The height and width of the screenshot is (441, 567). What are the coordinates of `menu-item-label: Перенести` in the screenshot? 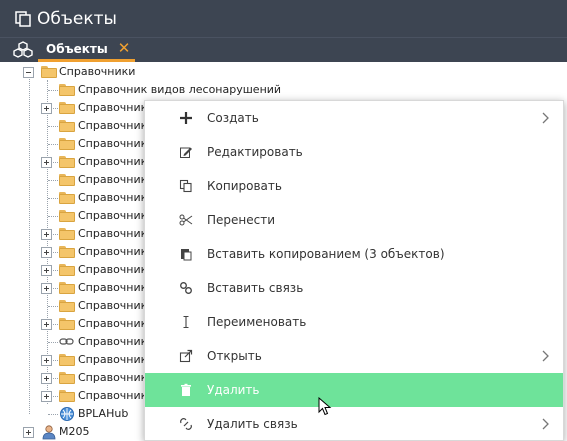 It's located at (241, 220).